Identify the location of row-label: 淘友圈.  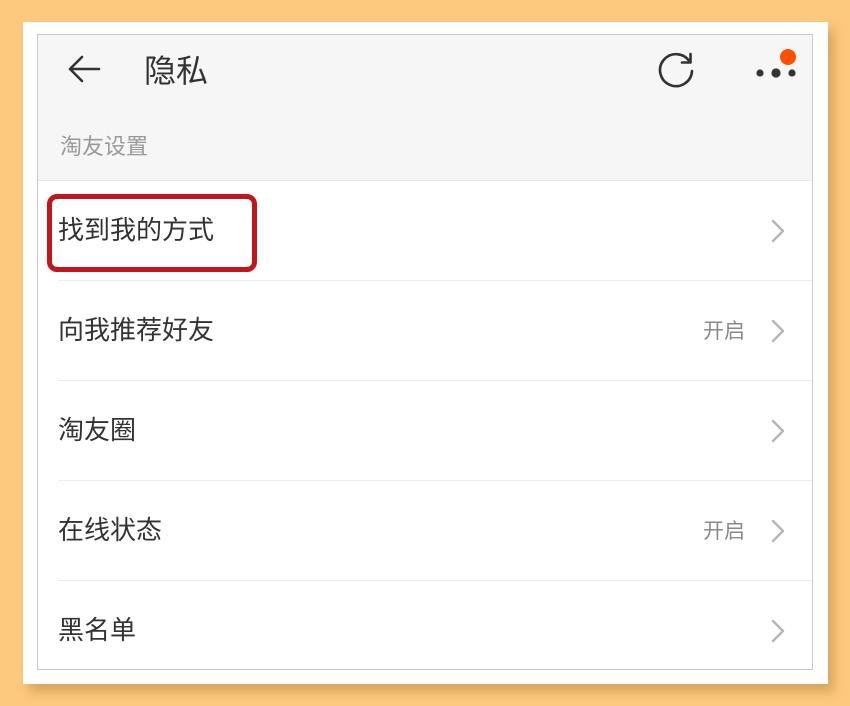
(97, 431).